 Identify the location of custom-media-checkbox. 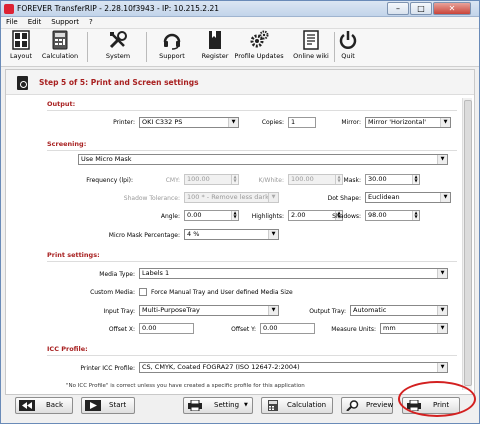
(143, 292).